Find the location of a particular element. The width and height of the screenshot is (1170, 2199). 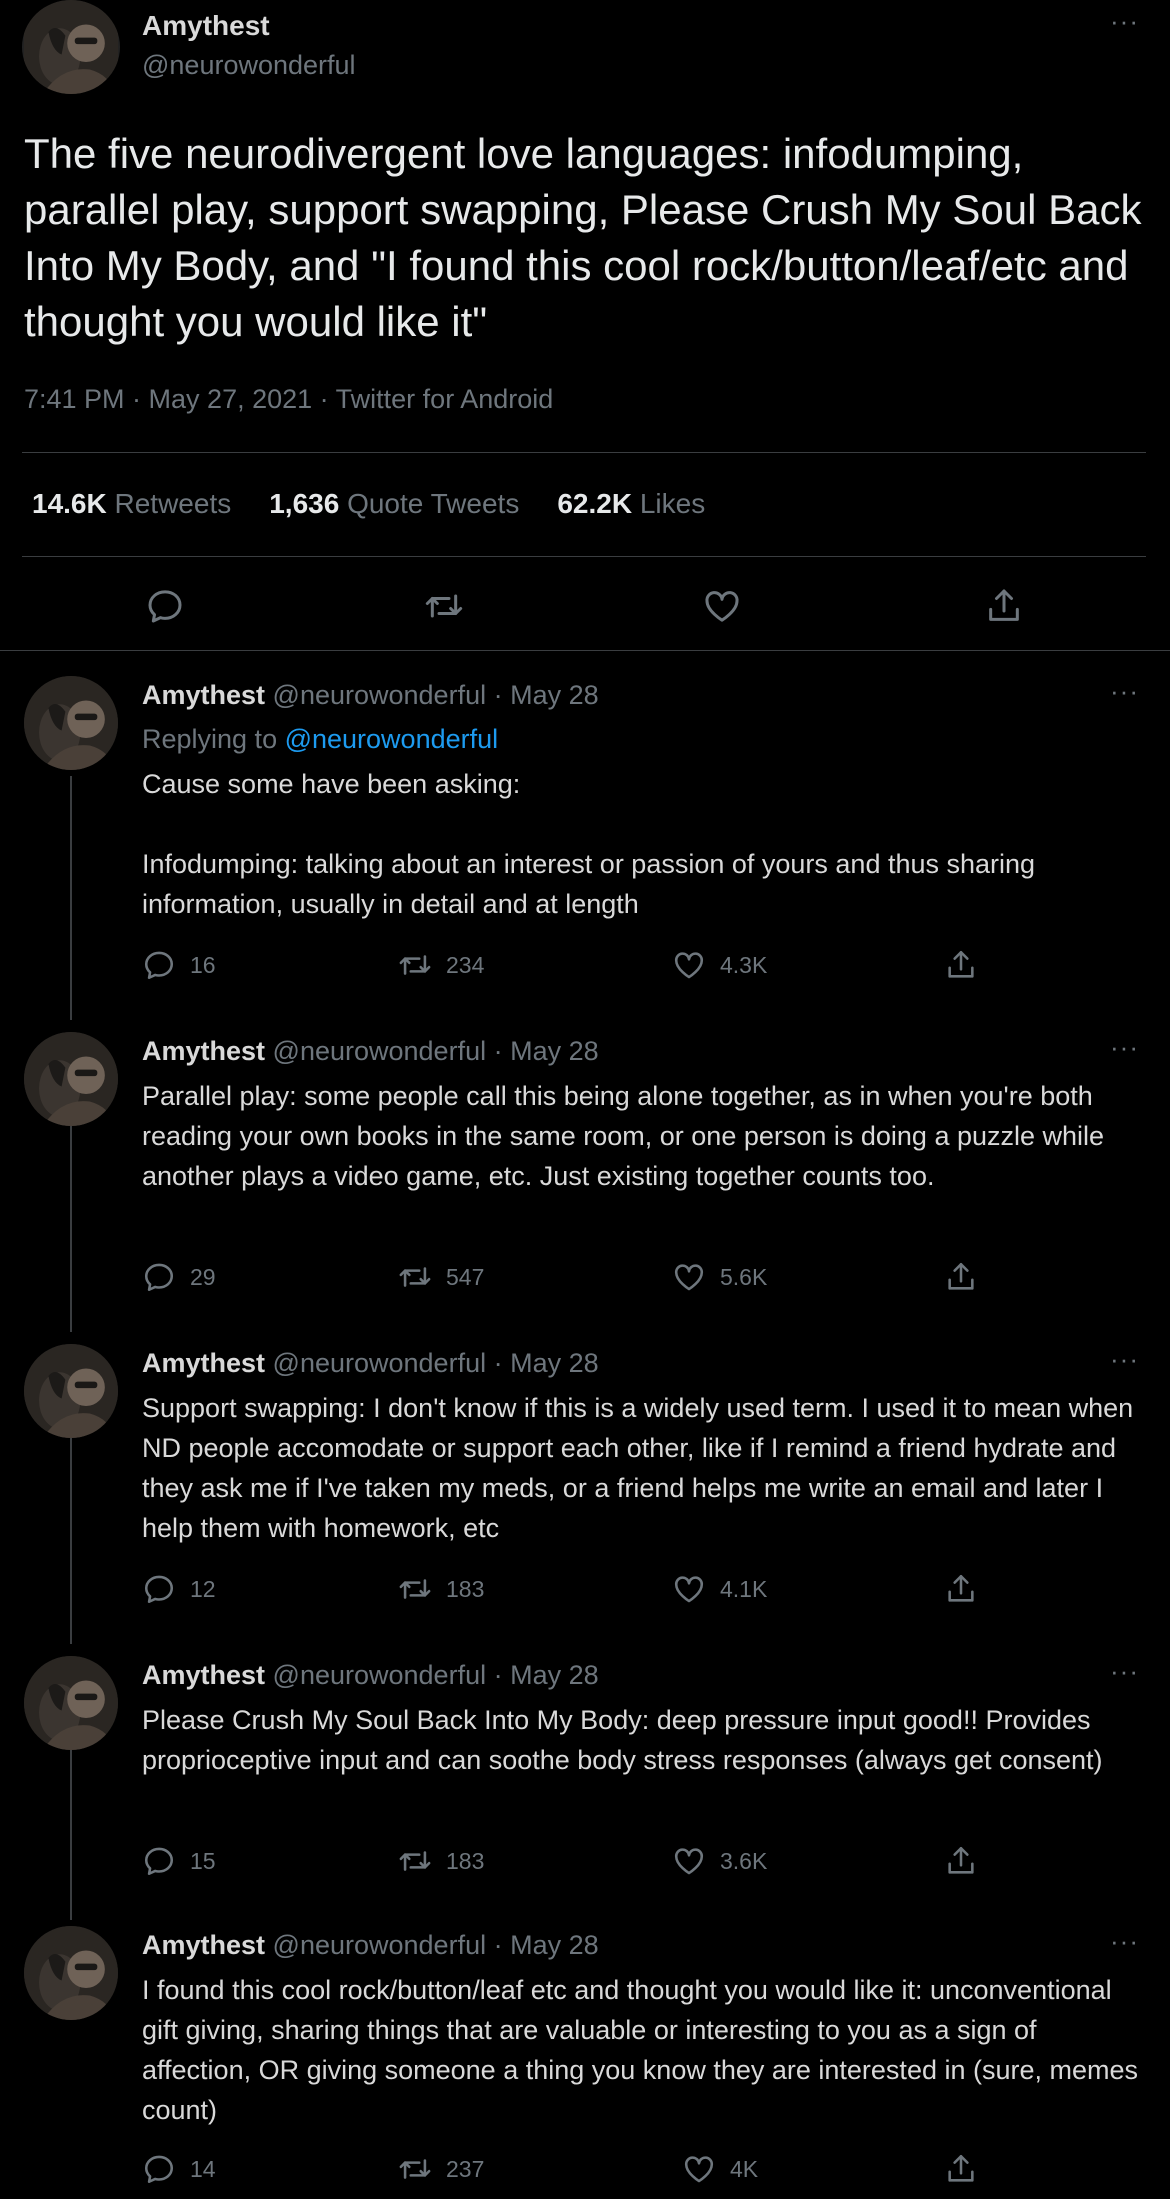

reply-actions: 15 183 3.6K is located at coordinates (567, 1864).